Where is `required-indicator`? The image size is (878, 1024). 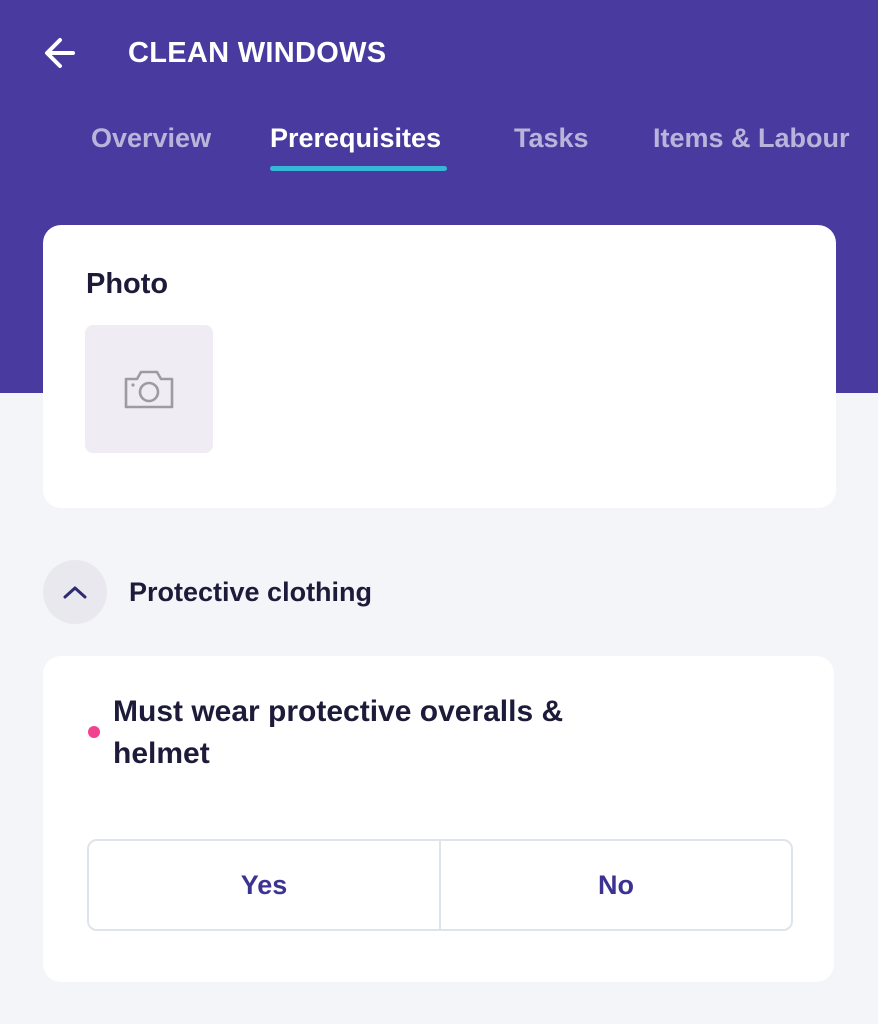
required-indicator is located at coordinates (94, 732).